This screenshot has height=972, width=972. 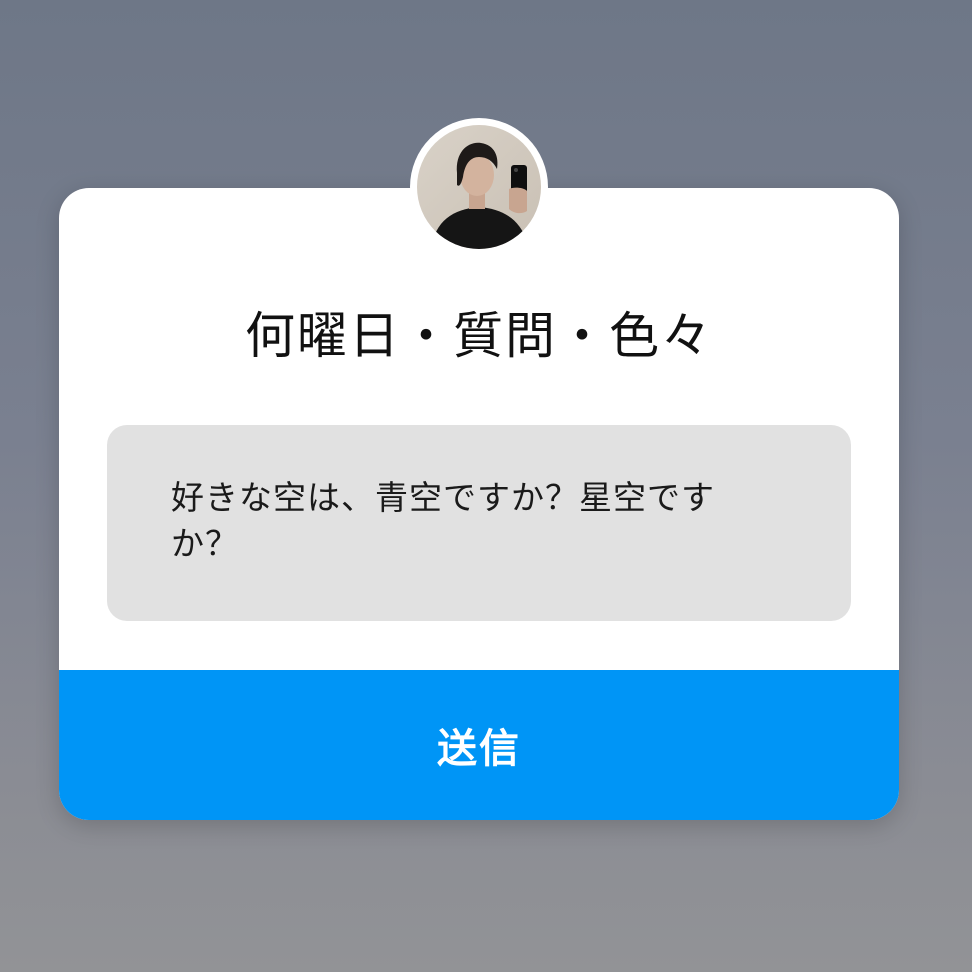 I want to click on profile-photo-avatar-icon, so click(x=479, y=187).